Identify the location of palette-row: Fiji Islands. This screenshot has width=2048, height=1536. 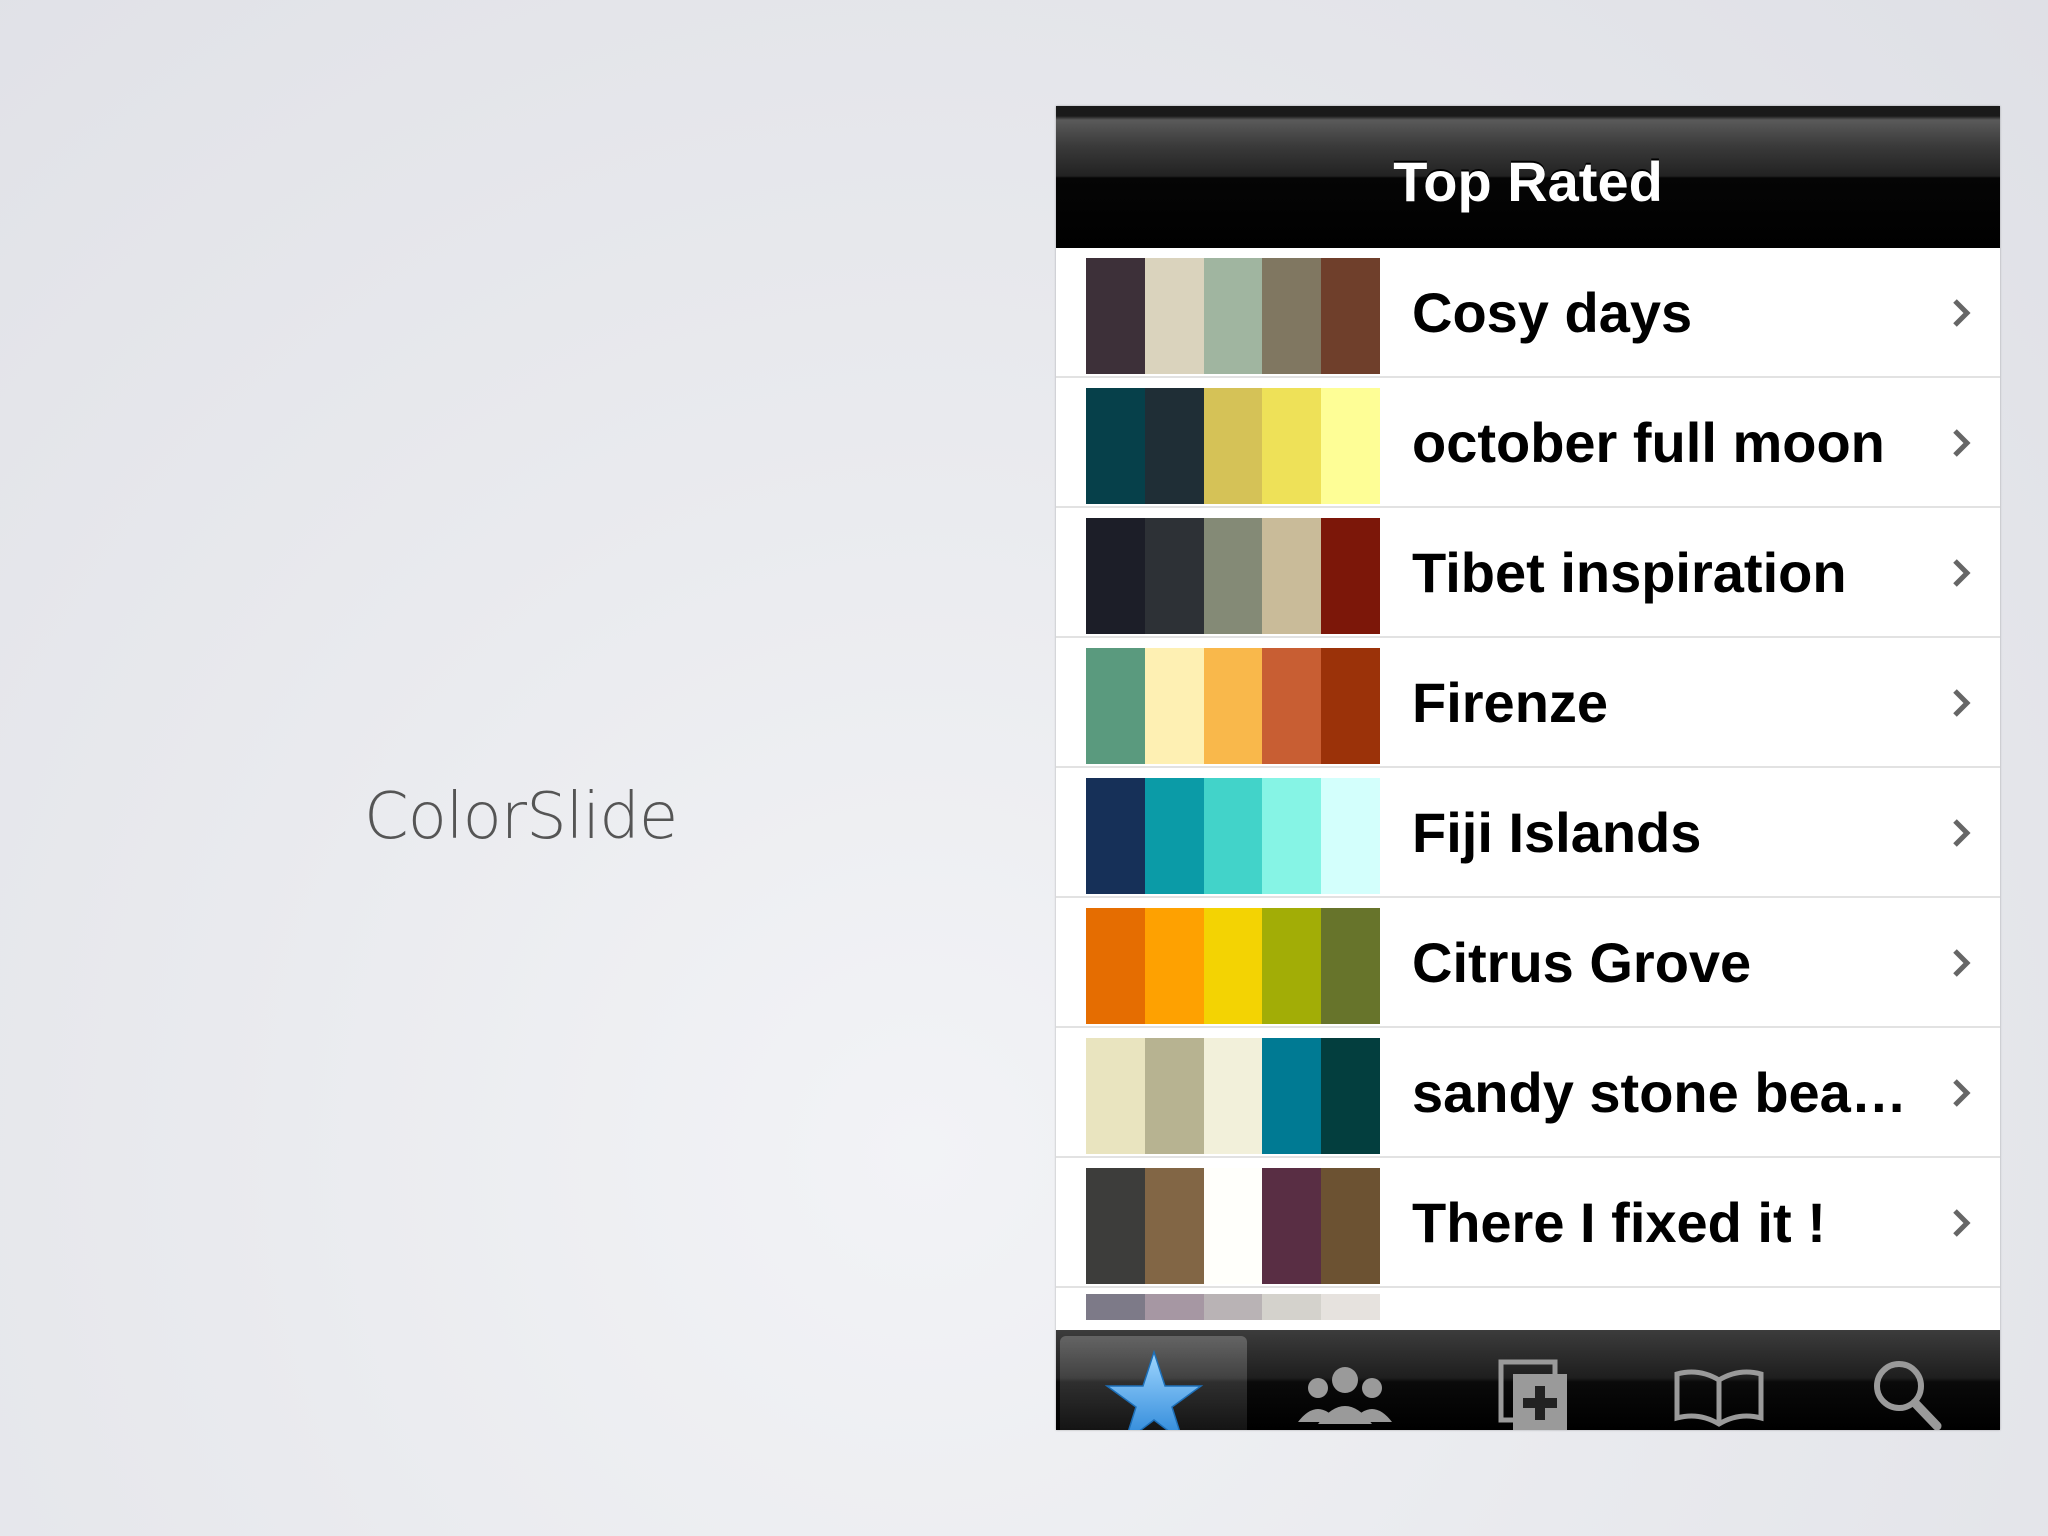
(1528, 833).